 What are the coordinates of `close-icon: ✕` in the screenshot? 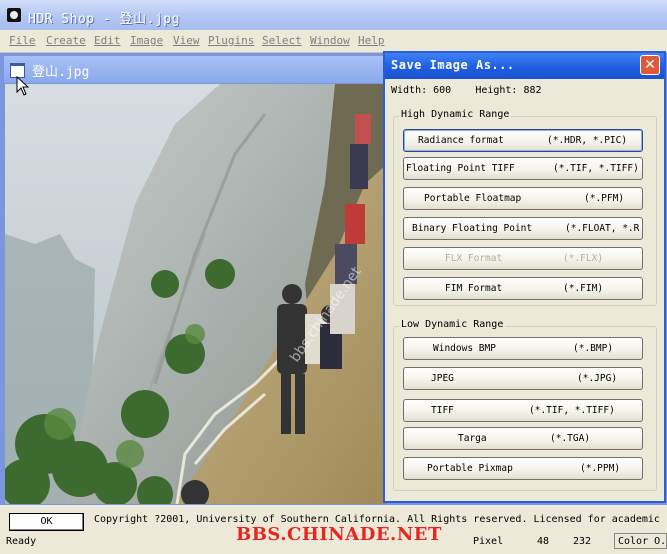 It's located at (650, 65).